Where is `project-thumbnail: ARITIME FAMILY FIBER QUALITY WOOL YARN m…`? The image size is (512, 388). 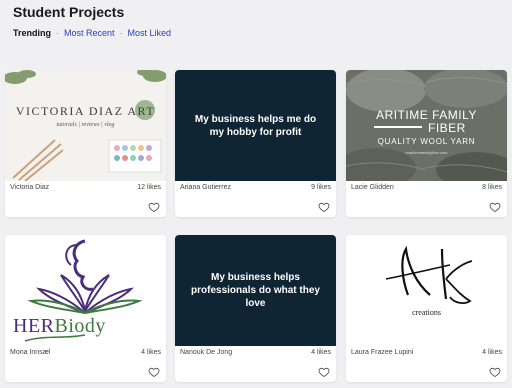 project-thumbnail: ARITIME FAMILY FIBER QUALITY WOOL YARN m… is located at coordinates (426, 125).